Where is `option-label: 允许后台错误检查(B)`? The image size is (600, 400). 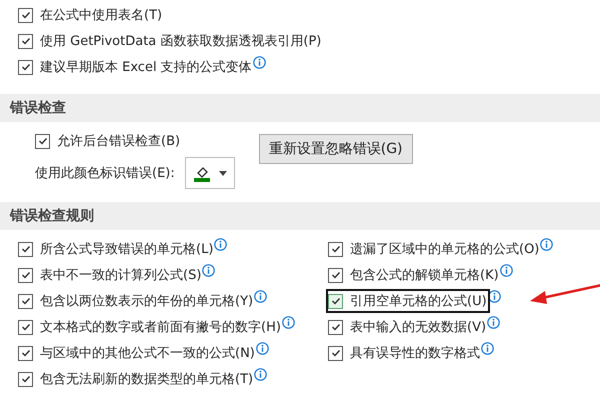 option-label: 允许后台错误检查(B) is located at coordinates (118, 141).